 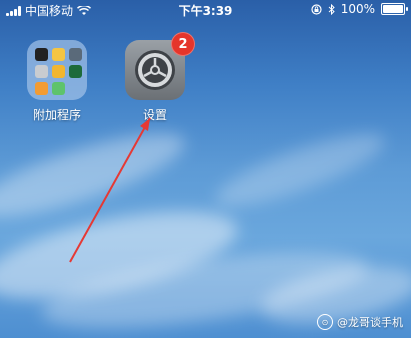 What do you see at coordinates (325, 322) in the screenshot?
I see `watermark-logo-icon: ⊙` at bounding box center [325, 322].